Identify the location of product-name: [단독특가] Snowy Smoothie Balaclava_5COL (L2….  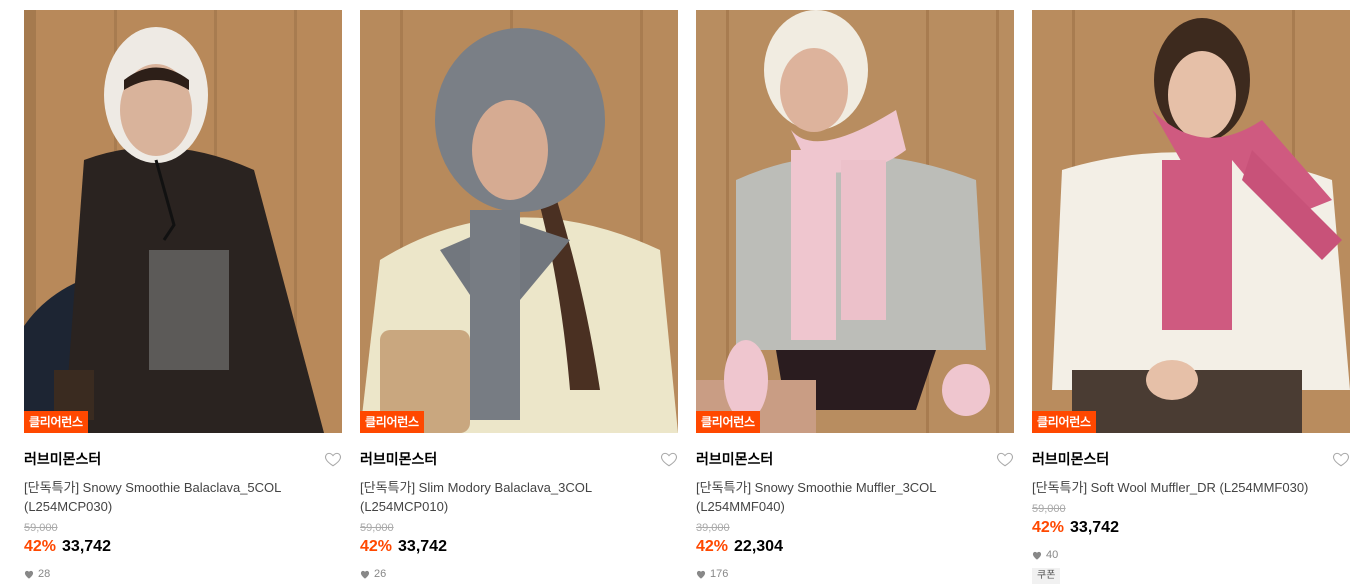
(169, 497).